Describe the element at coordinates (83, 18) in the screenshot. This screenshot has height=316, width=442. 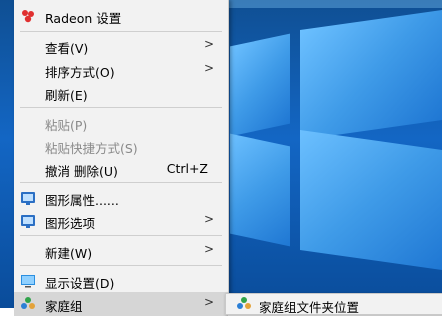
I see `menu-label: Radeon 设置` at that location.